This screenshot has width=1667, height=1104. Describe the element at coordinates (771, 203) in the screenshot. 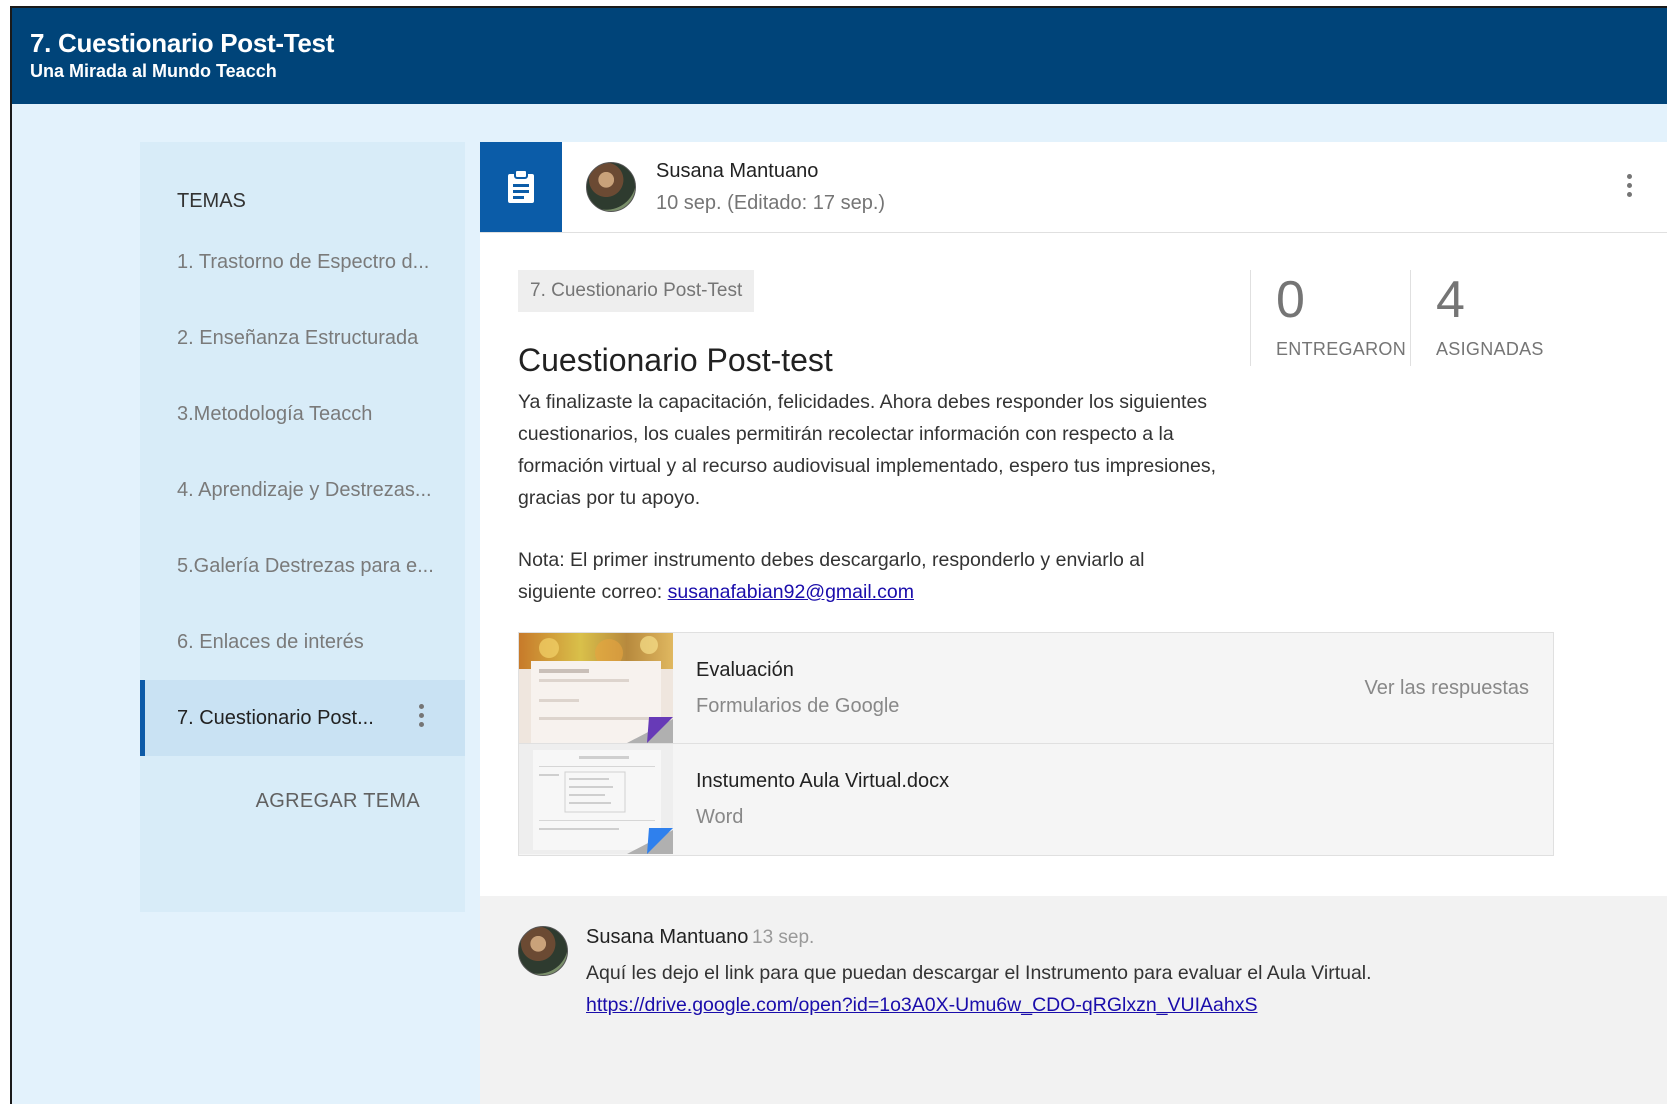

I see `post-date: 10 sep. (Editado: 17 sep.)` at that location.